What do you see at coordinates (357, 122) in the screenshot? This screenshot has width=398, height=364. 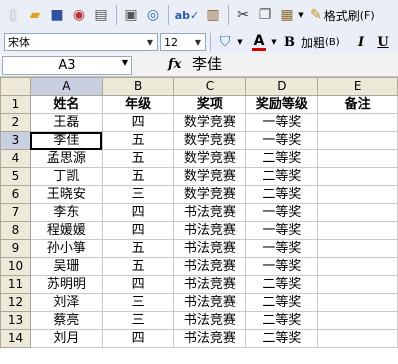 I see `cell-e2` at bounding box center [357, 122].